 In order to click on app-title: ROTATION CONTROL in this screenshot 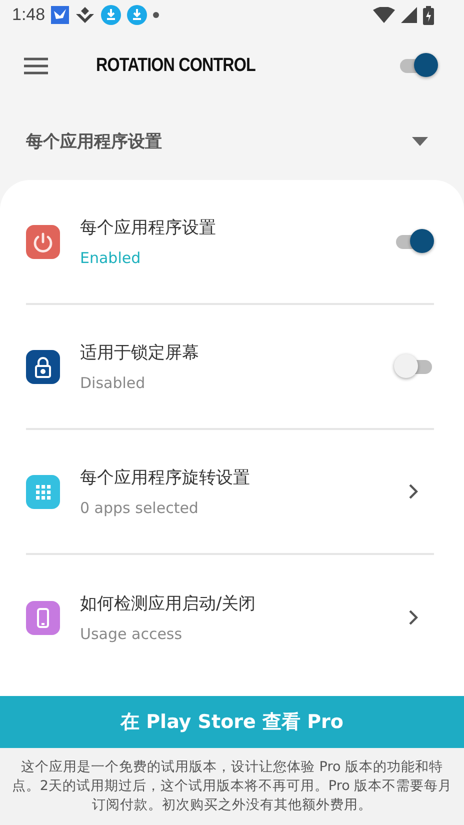, I will do `click(176, 66)`.